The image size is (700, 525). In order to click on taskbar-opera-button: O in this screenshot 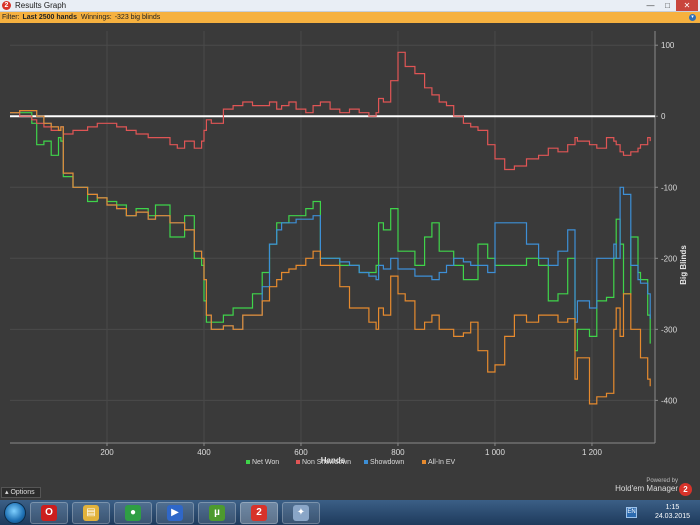, I will do `click(49, 512)`.